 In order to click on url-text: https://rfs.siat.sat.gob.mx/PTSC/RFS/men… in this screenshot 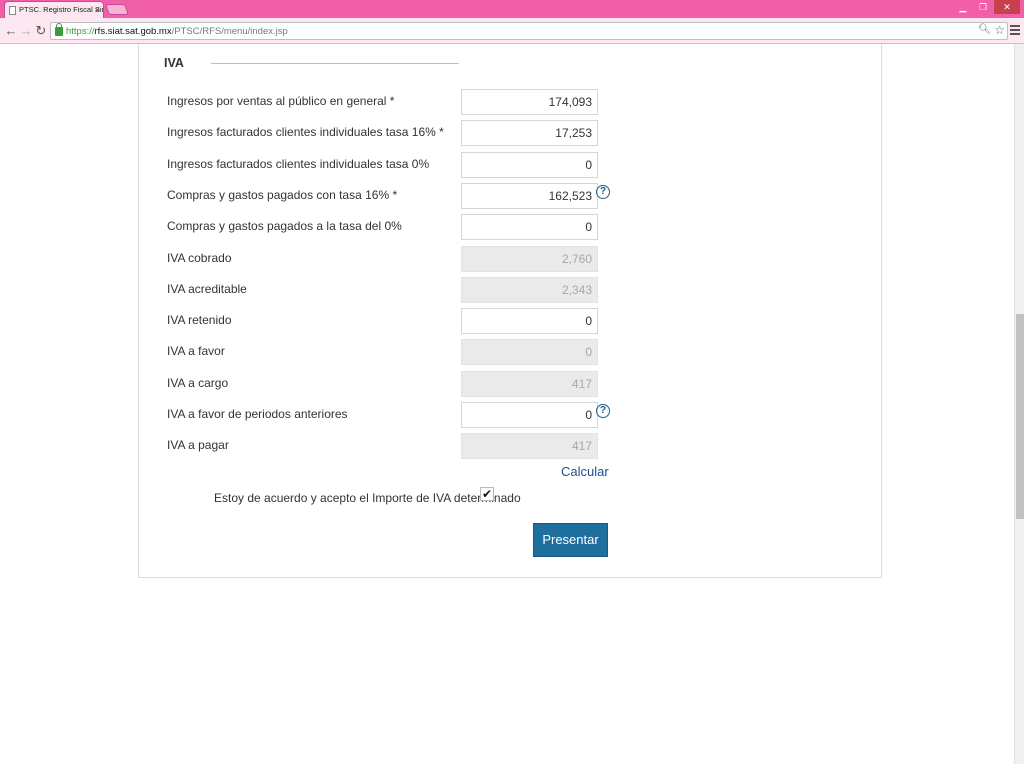, I will do `click(177, 31)`.